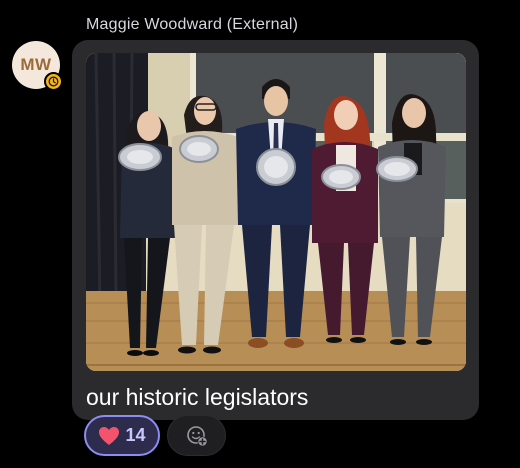  What do you see at coordinates (135, 435) in the screenshot?
I see `heart-reaction-count: 14` at bounding box center [135, 435].